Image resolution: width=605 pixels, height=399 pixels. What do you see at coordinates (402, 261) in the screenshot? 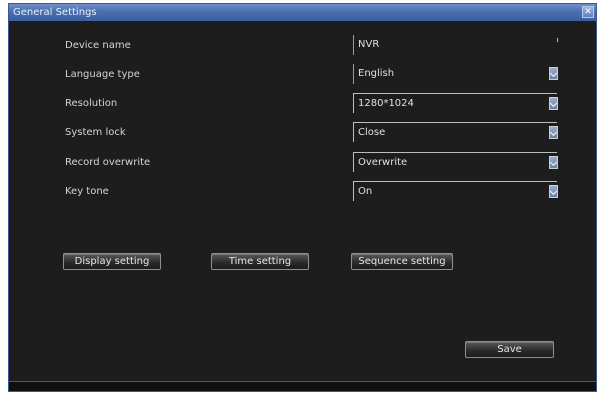
I see `sequence-setting-button: Sequence setting` at bounding box center [402, 261].